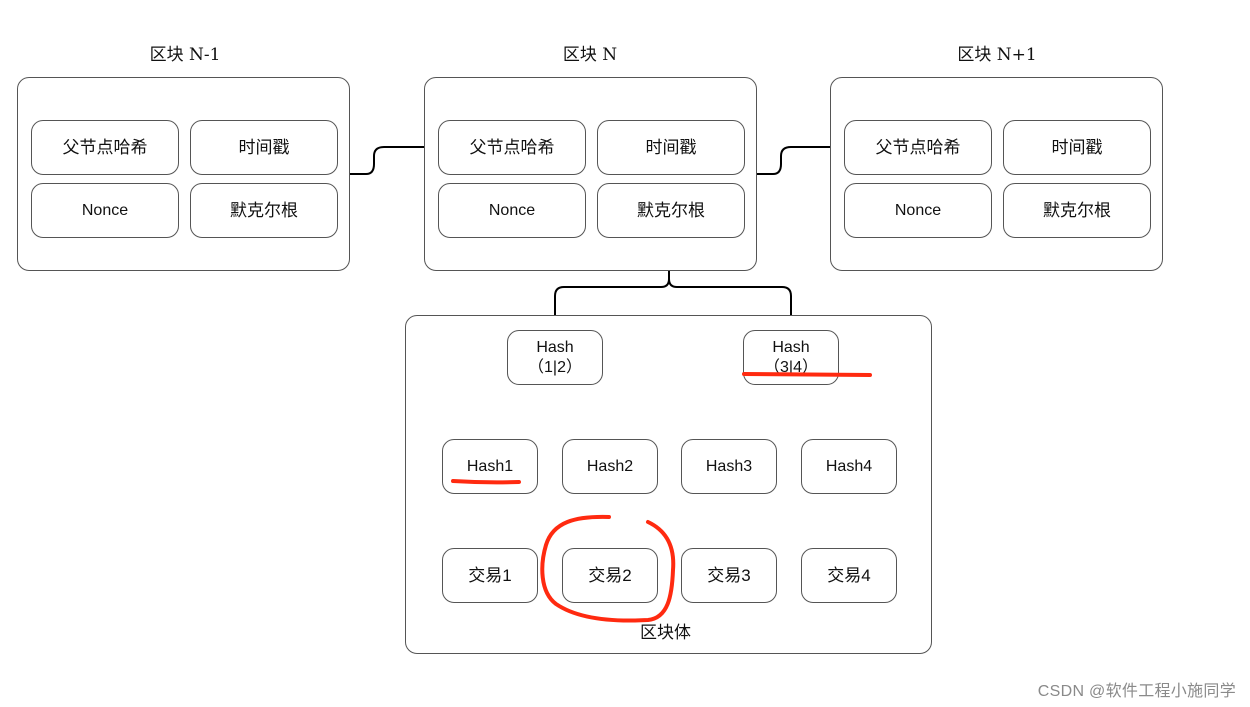  What do you see at coordinates (1136, 691) in the screenshot?
I see `watermark: CSDN @软件工程小施同学` at bounding box center [1136, 691].